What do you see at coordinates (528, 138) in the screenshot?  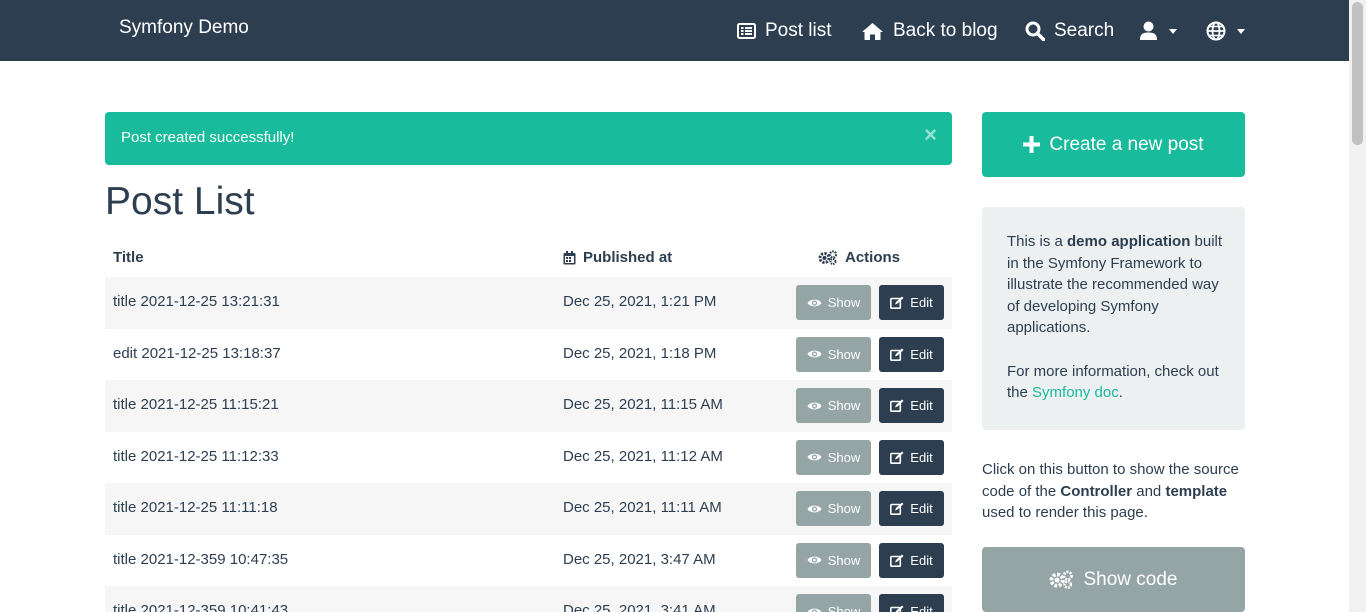 I see `success-alert: Post created successfully! ×` at bounding box center [528, 138].